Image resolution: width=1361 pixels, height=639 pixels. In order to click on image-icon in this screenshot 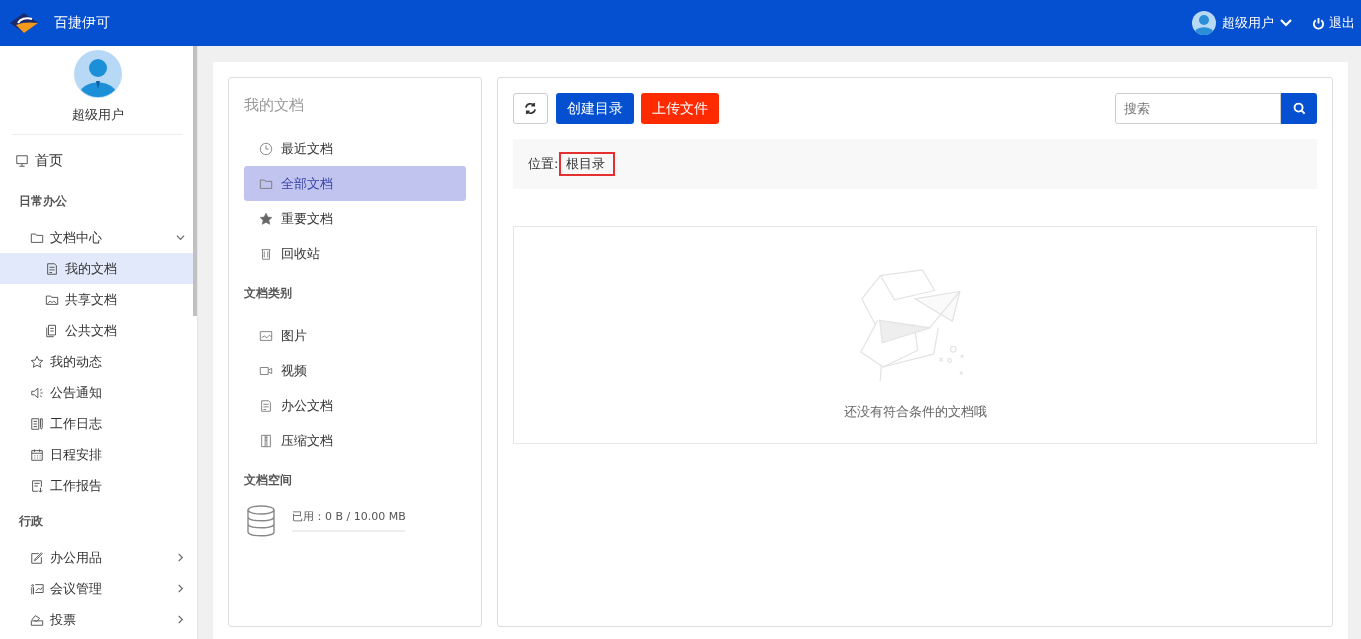, I will do `click(266, 335)`.